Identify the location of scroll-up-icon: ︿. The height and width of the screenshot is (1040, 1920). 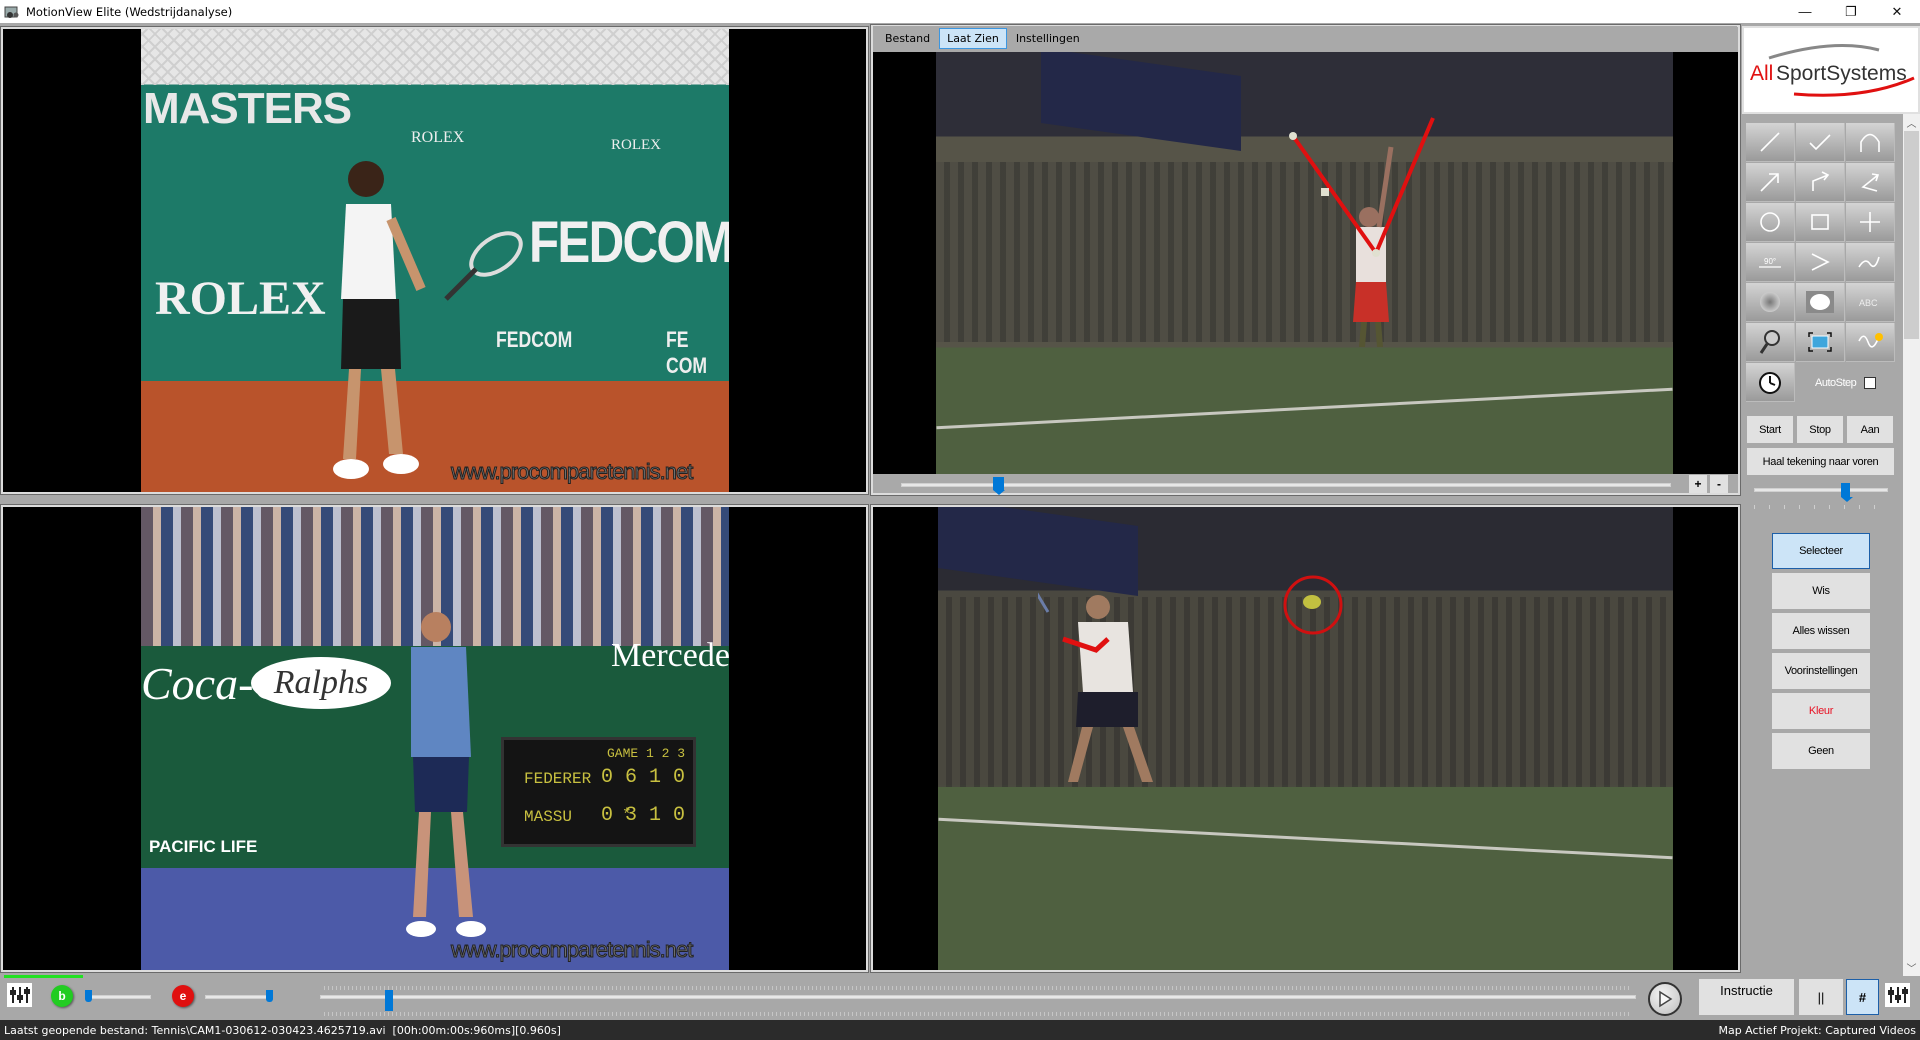
(1911, 122).